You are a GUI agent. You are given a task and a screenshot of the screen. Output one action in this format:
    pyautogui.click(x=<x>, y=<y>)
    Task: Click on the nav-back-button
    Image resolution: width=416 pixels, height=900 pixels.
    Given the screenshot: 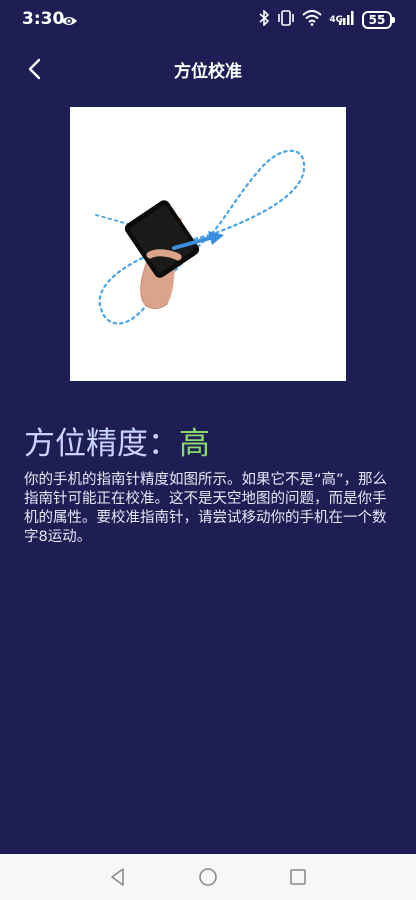 What is the action you would take?
    pyautogui.click(x=118, y=877)
    